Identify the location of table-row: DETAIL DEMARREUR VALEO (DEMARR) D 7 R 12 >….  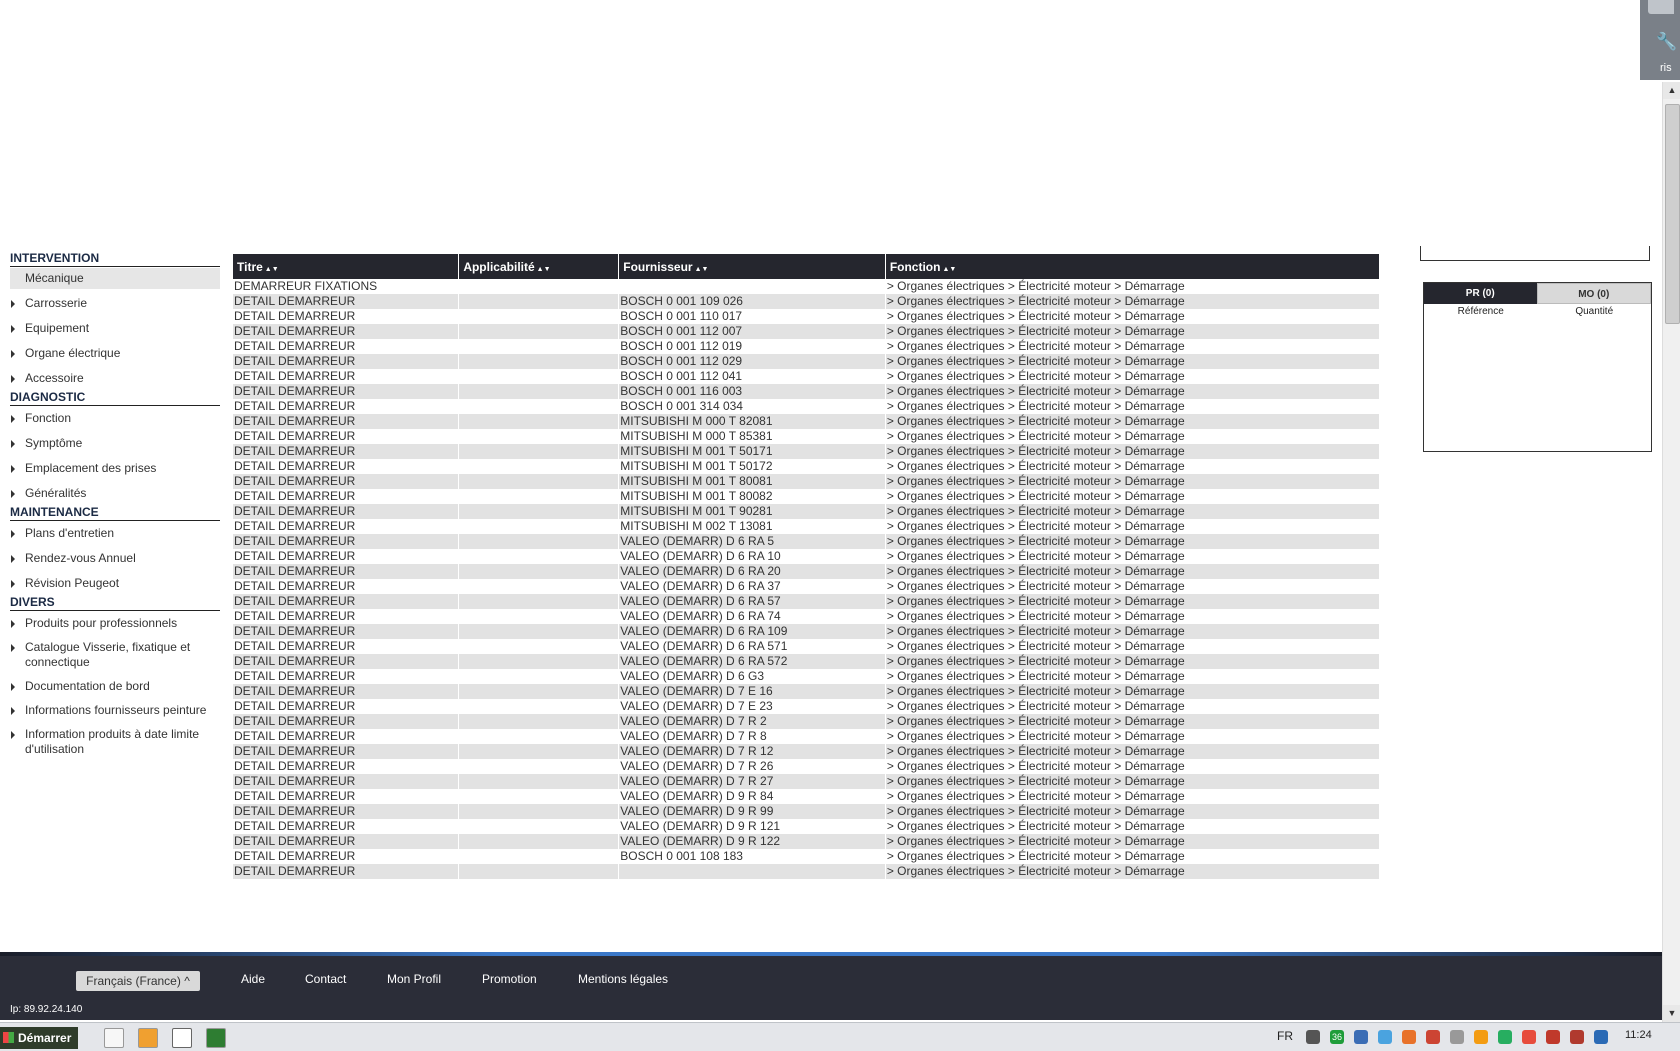
(807, 751).